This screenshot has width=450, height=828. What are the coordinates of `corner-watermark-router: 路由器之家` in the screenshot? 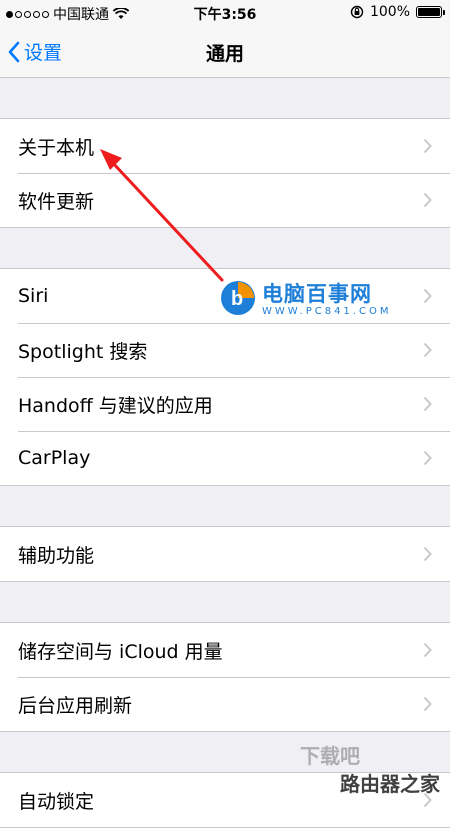 It's located at (390, 784).